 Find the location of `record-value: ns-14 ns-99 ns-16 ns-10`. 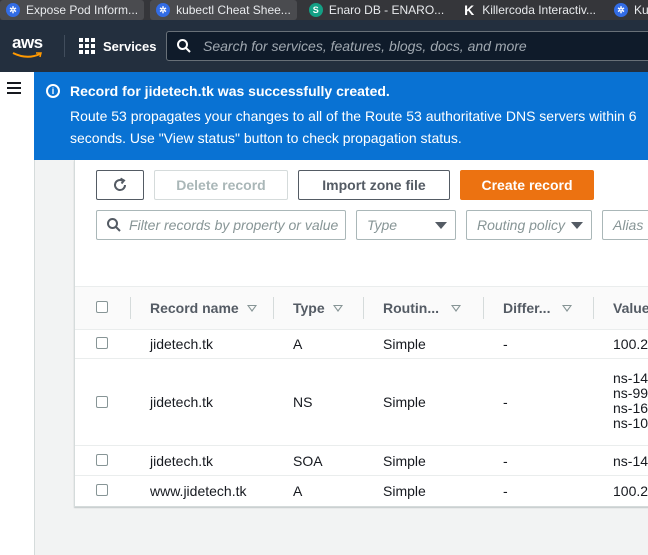

record-value: ns-14 ns-99 ns-16 ns-10 is located at coordinates (630, 401).